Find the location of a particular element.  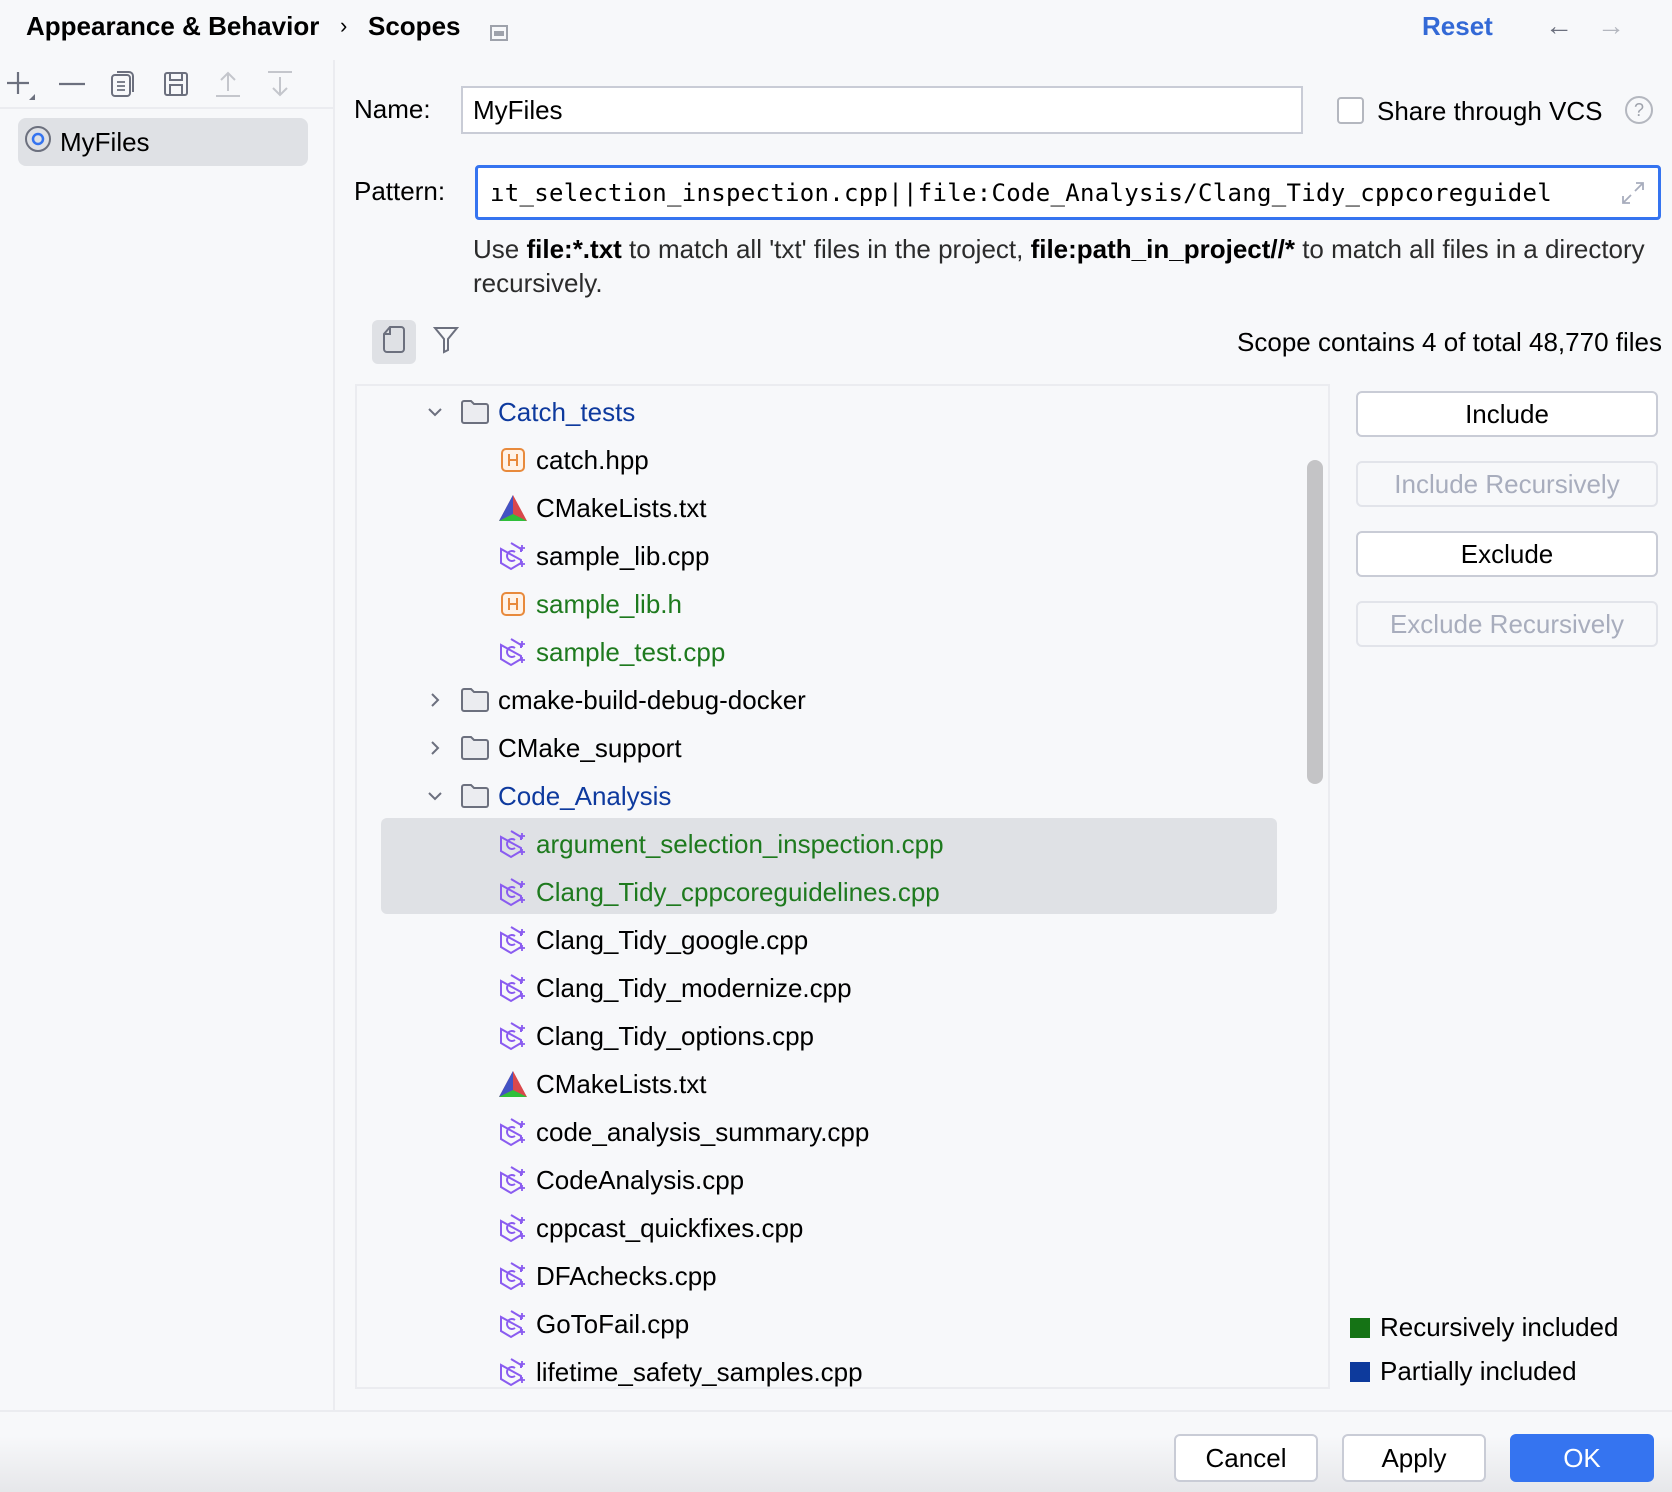

tree-scrollbar is located at coordinates (1315, 622).